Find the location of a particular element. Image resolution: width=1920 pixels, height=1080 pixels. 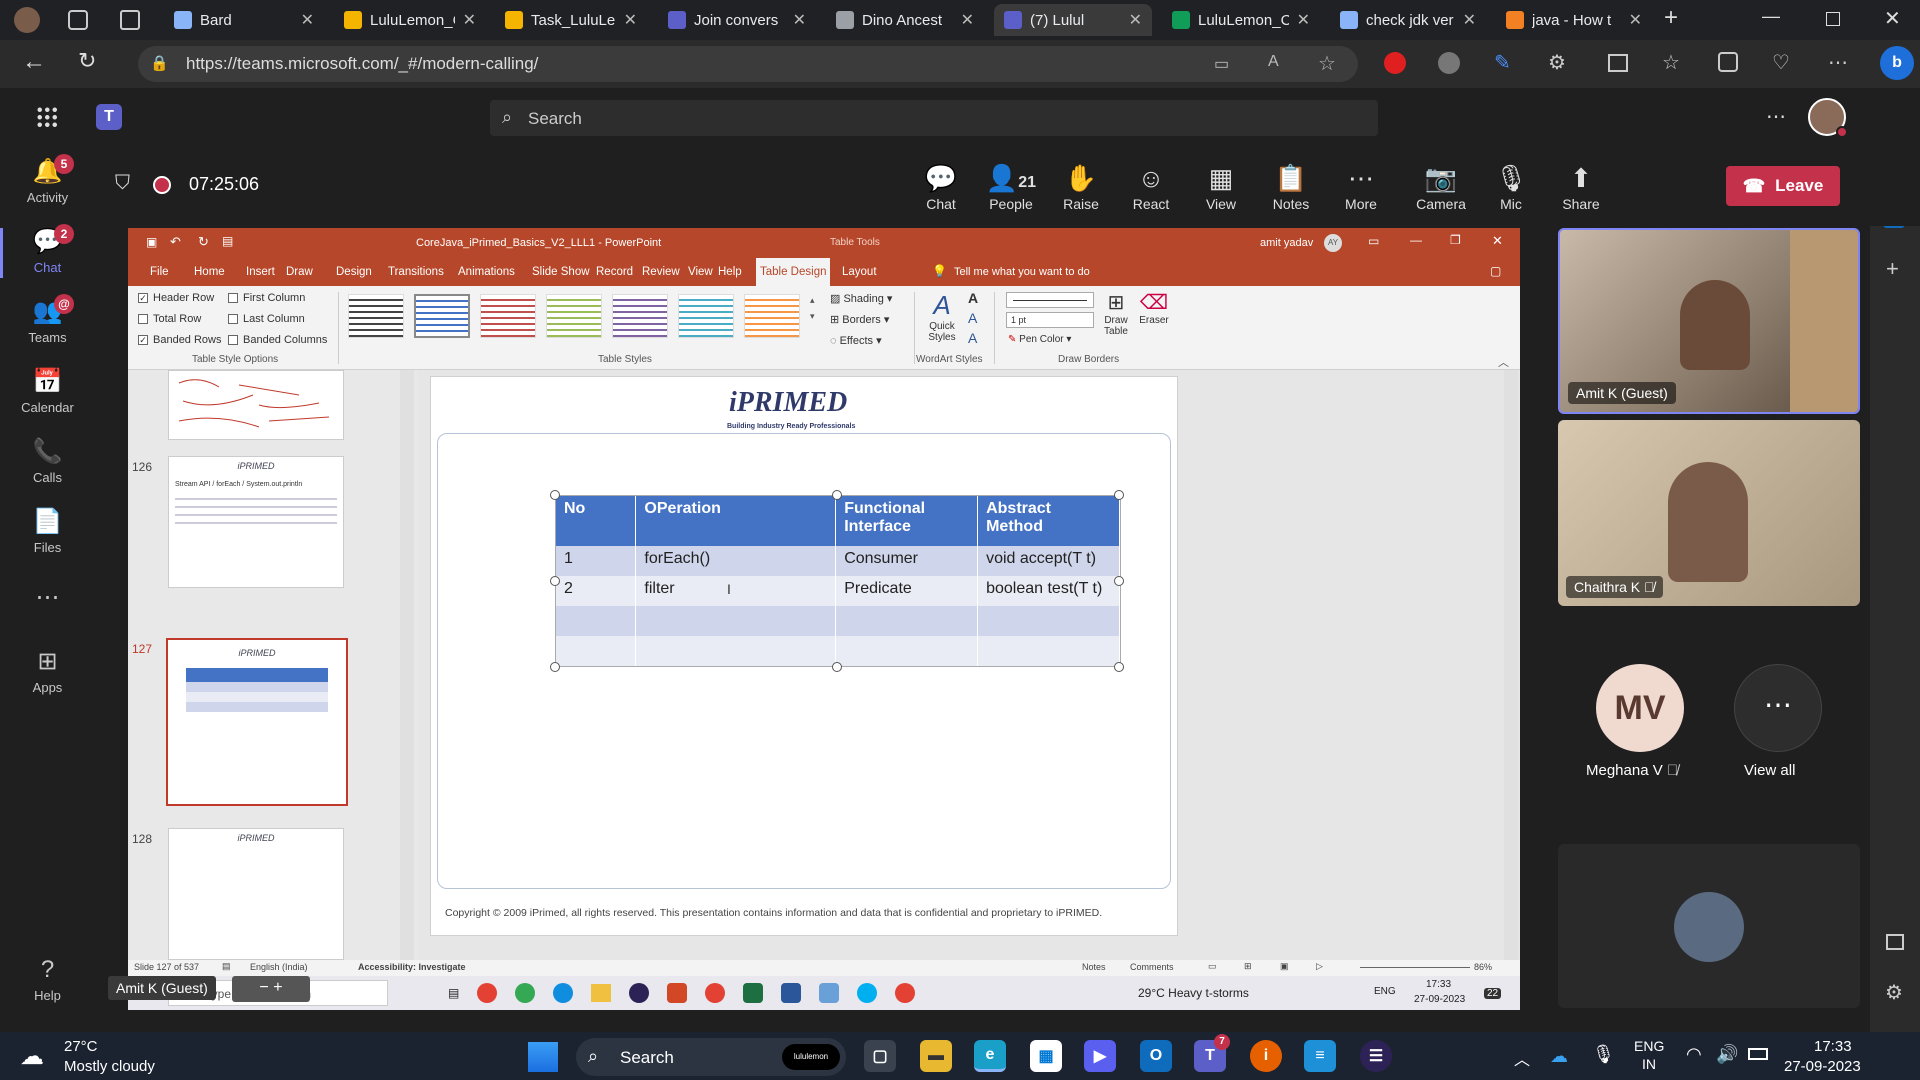

rail-item-chat: 💬 Chat 2 is located at coordinates (47, 251).